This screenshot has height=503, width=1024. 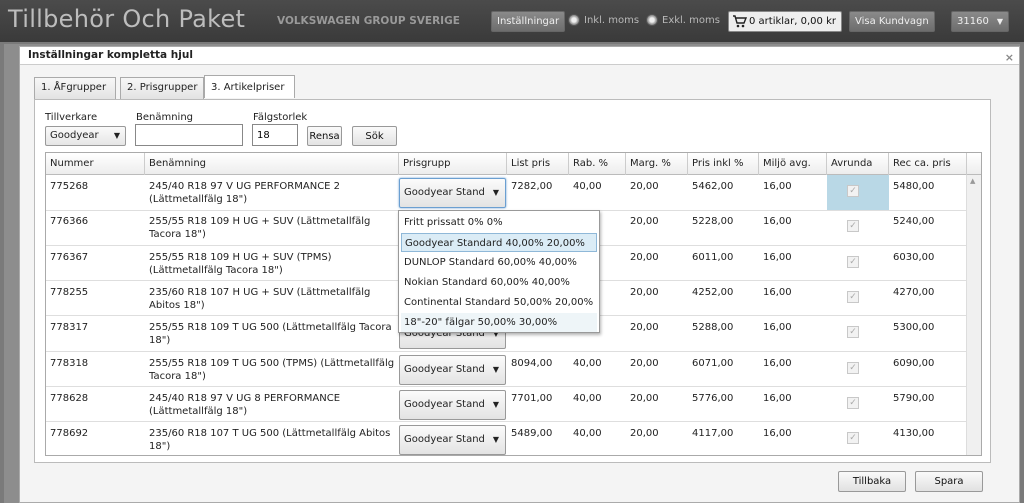 I want to click on cell-number: 776367, so click(x=69, y=257).